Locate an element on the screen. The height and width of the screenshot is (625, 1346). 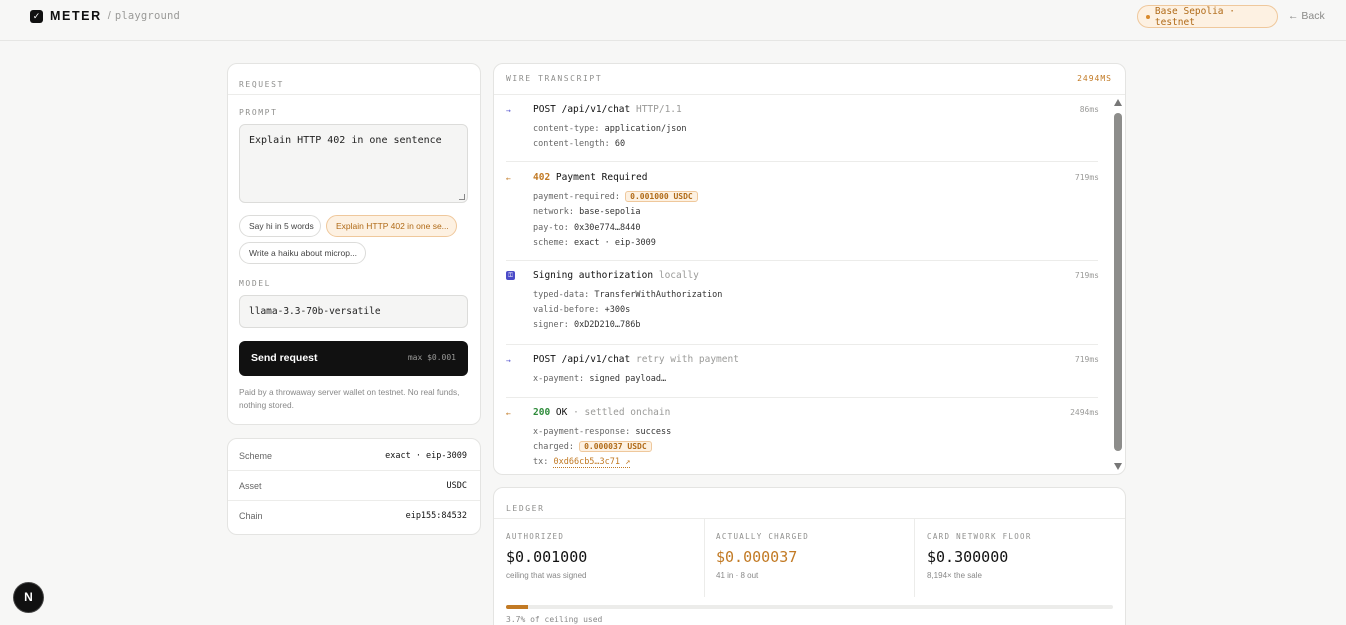
header-line: valid-before: +300s is located at coordinates (582, 310).